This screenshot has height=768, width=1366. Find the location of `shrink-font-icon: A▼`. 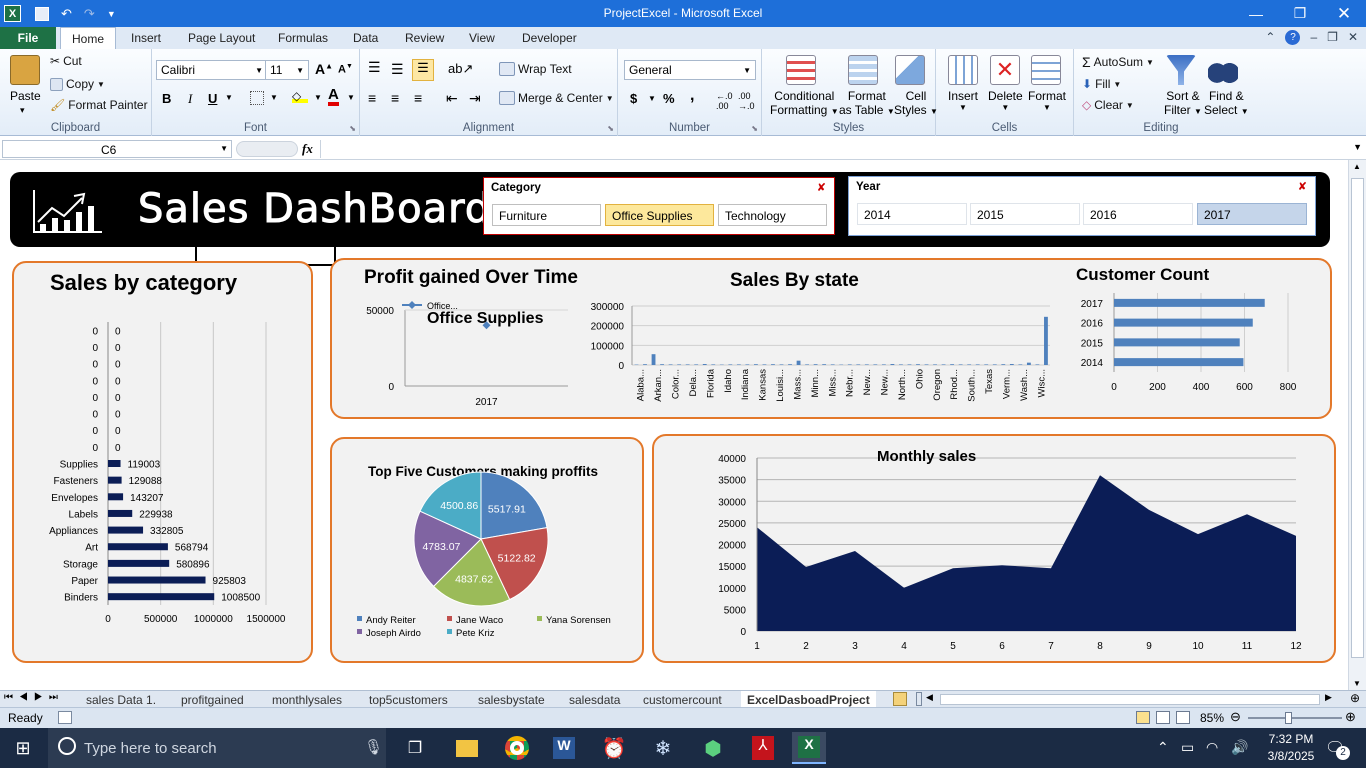

shrink-font-icon: A▼ is located at coordinates (345, 69).